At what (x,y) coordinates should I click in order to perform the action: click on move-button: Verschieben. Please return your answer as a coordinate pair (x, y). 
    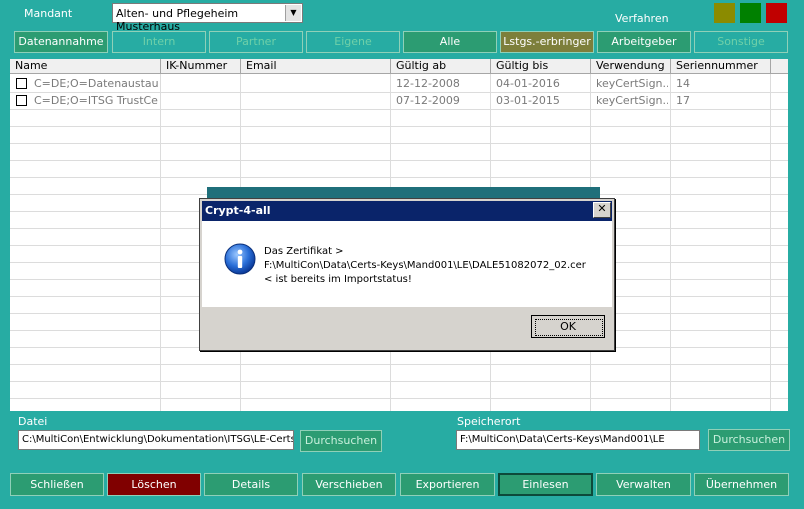
    Looking at the image, I should click on (349, 484).